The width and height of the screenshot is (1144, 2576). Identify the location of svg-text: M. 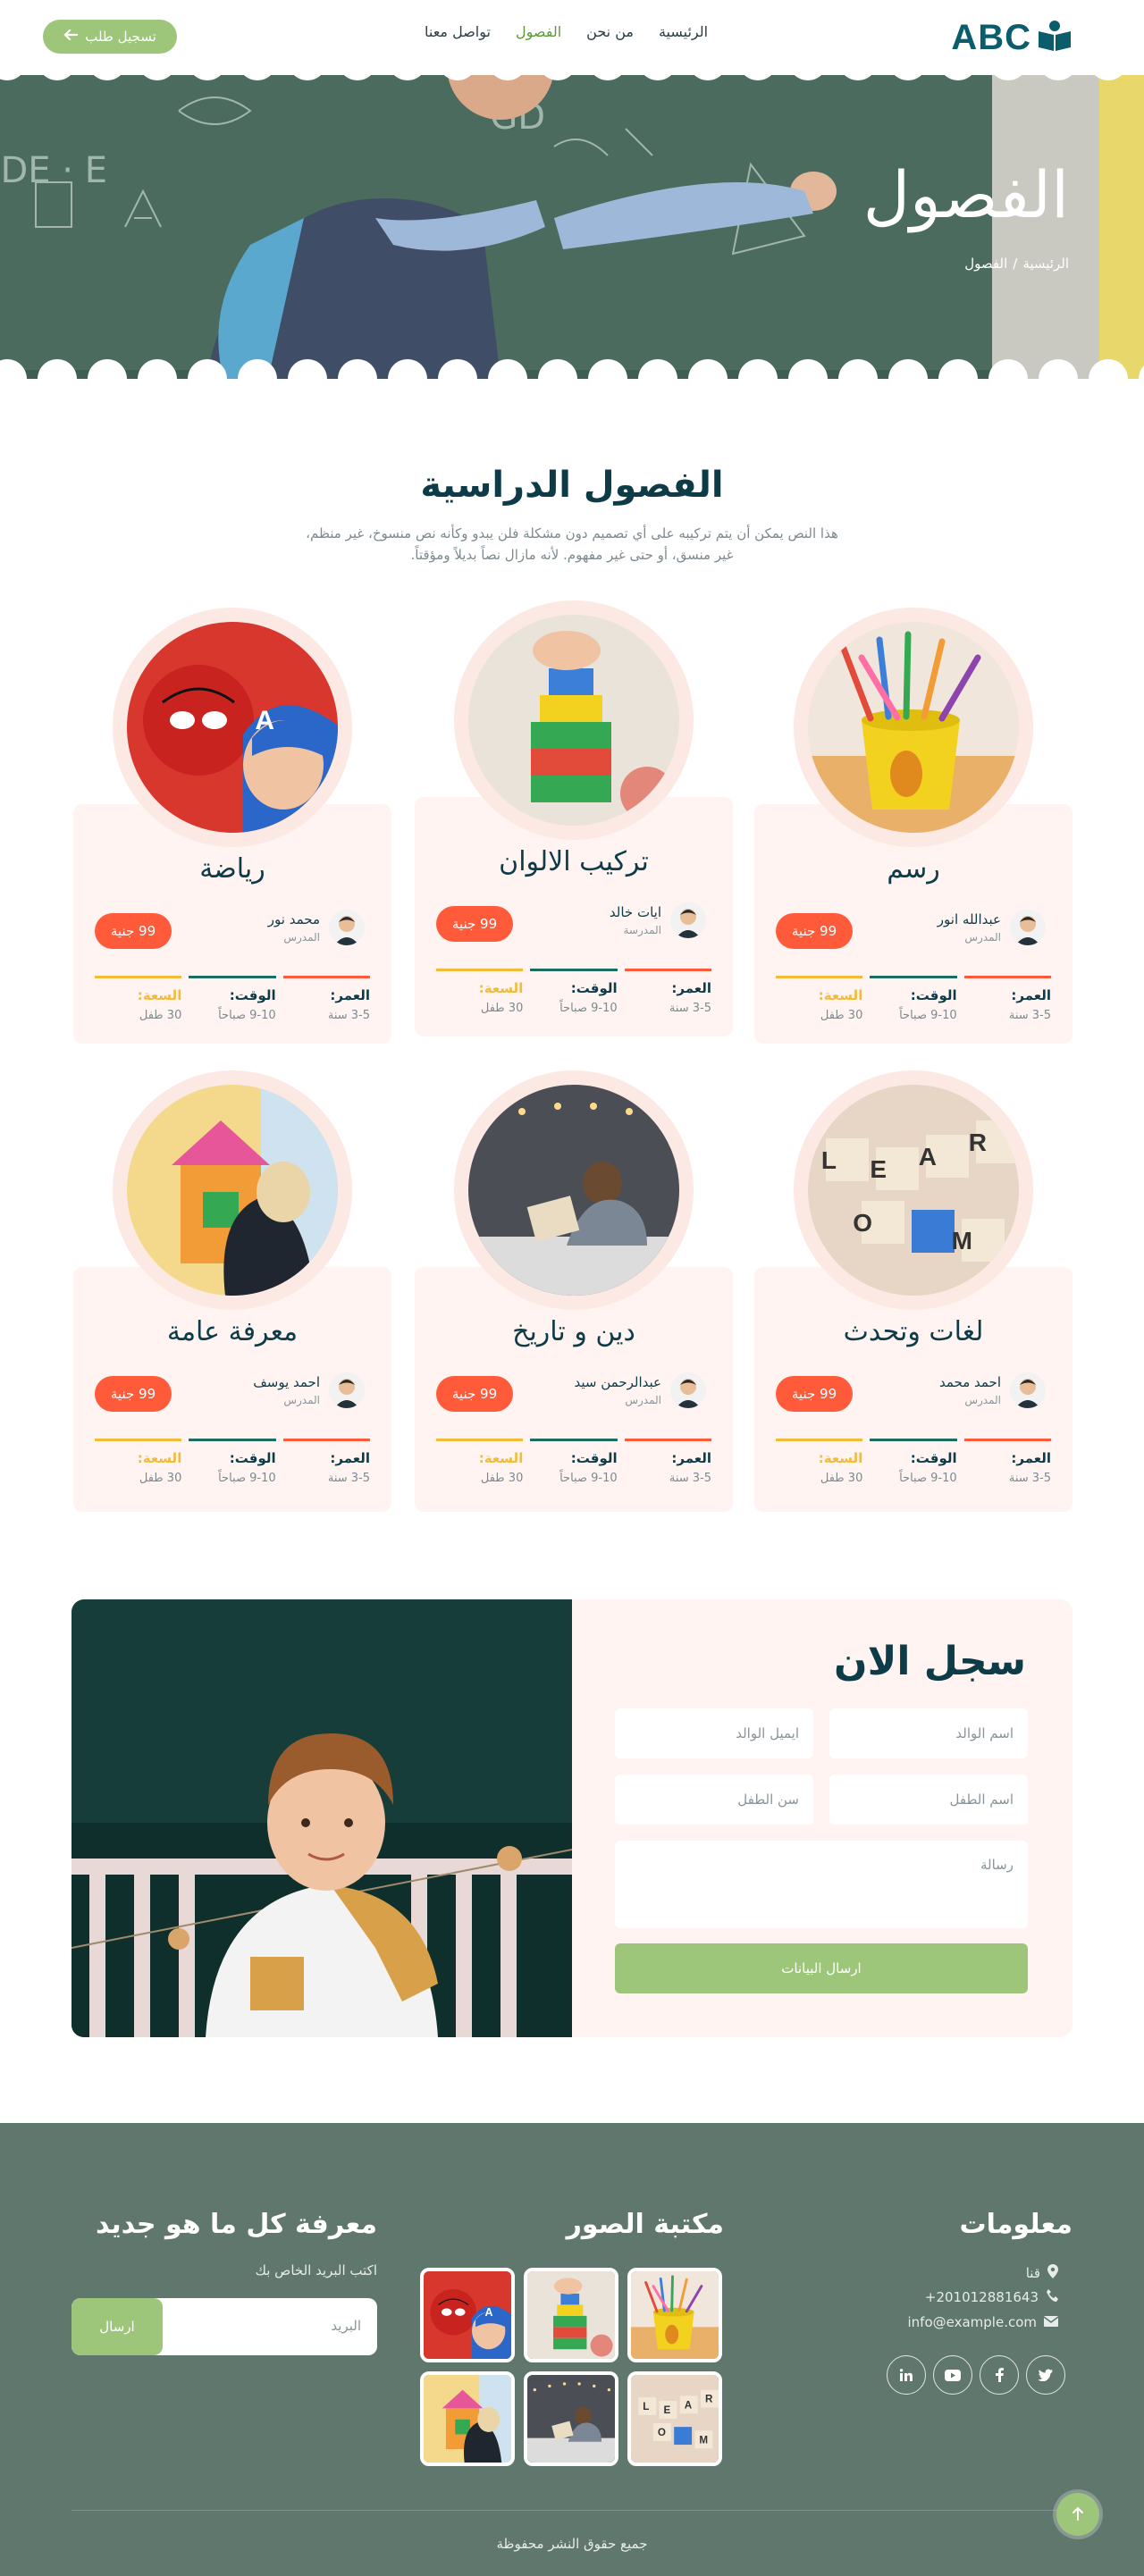
(704, 2440).